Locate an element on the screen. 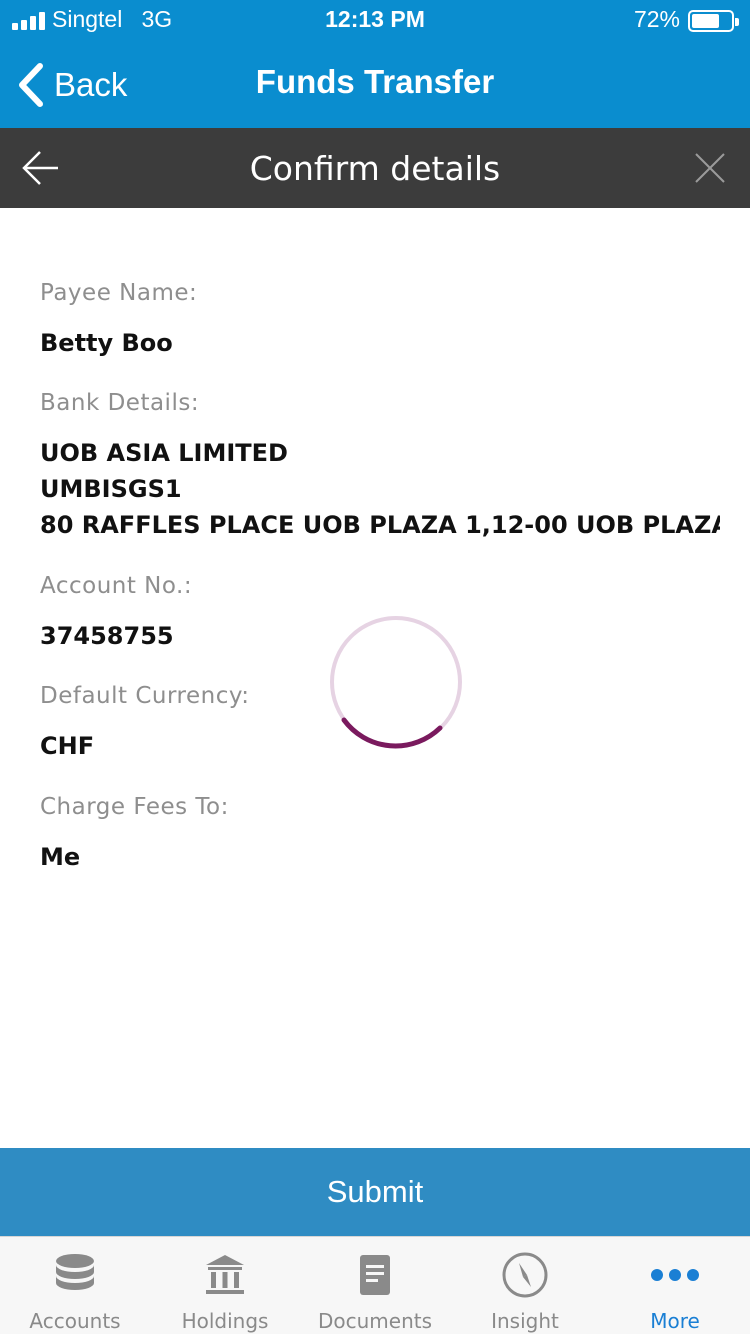 Image resolution: width=750 pixels, height=1334 pixels. tab-accounts: Accounts is located at coordinates (75, 1285).